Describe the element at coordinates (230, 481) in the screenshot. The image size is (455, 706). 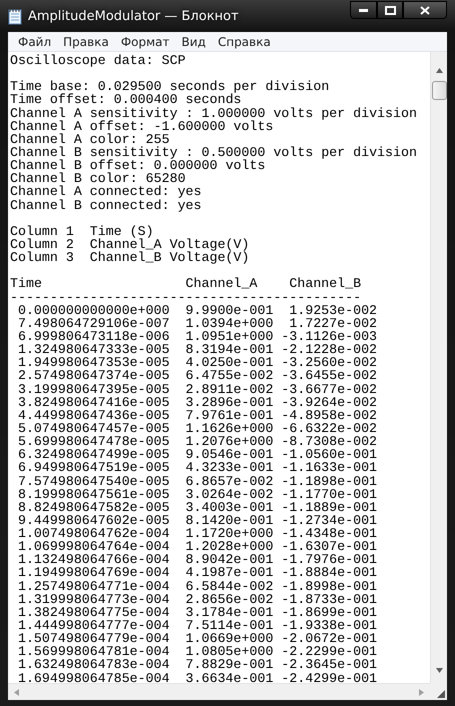
I see `table-cell: 6.8657e-002` at that location.